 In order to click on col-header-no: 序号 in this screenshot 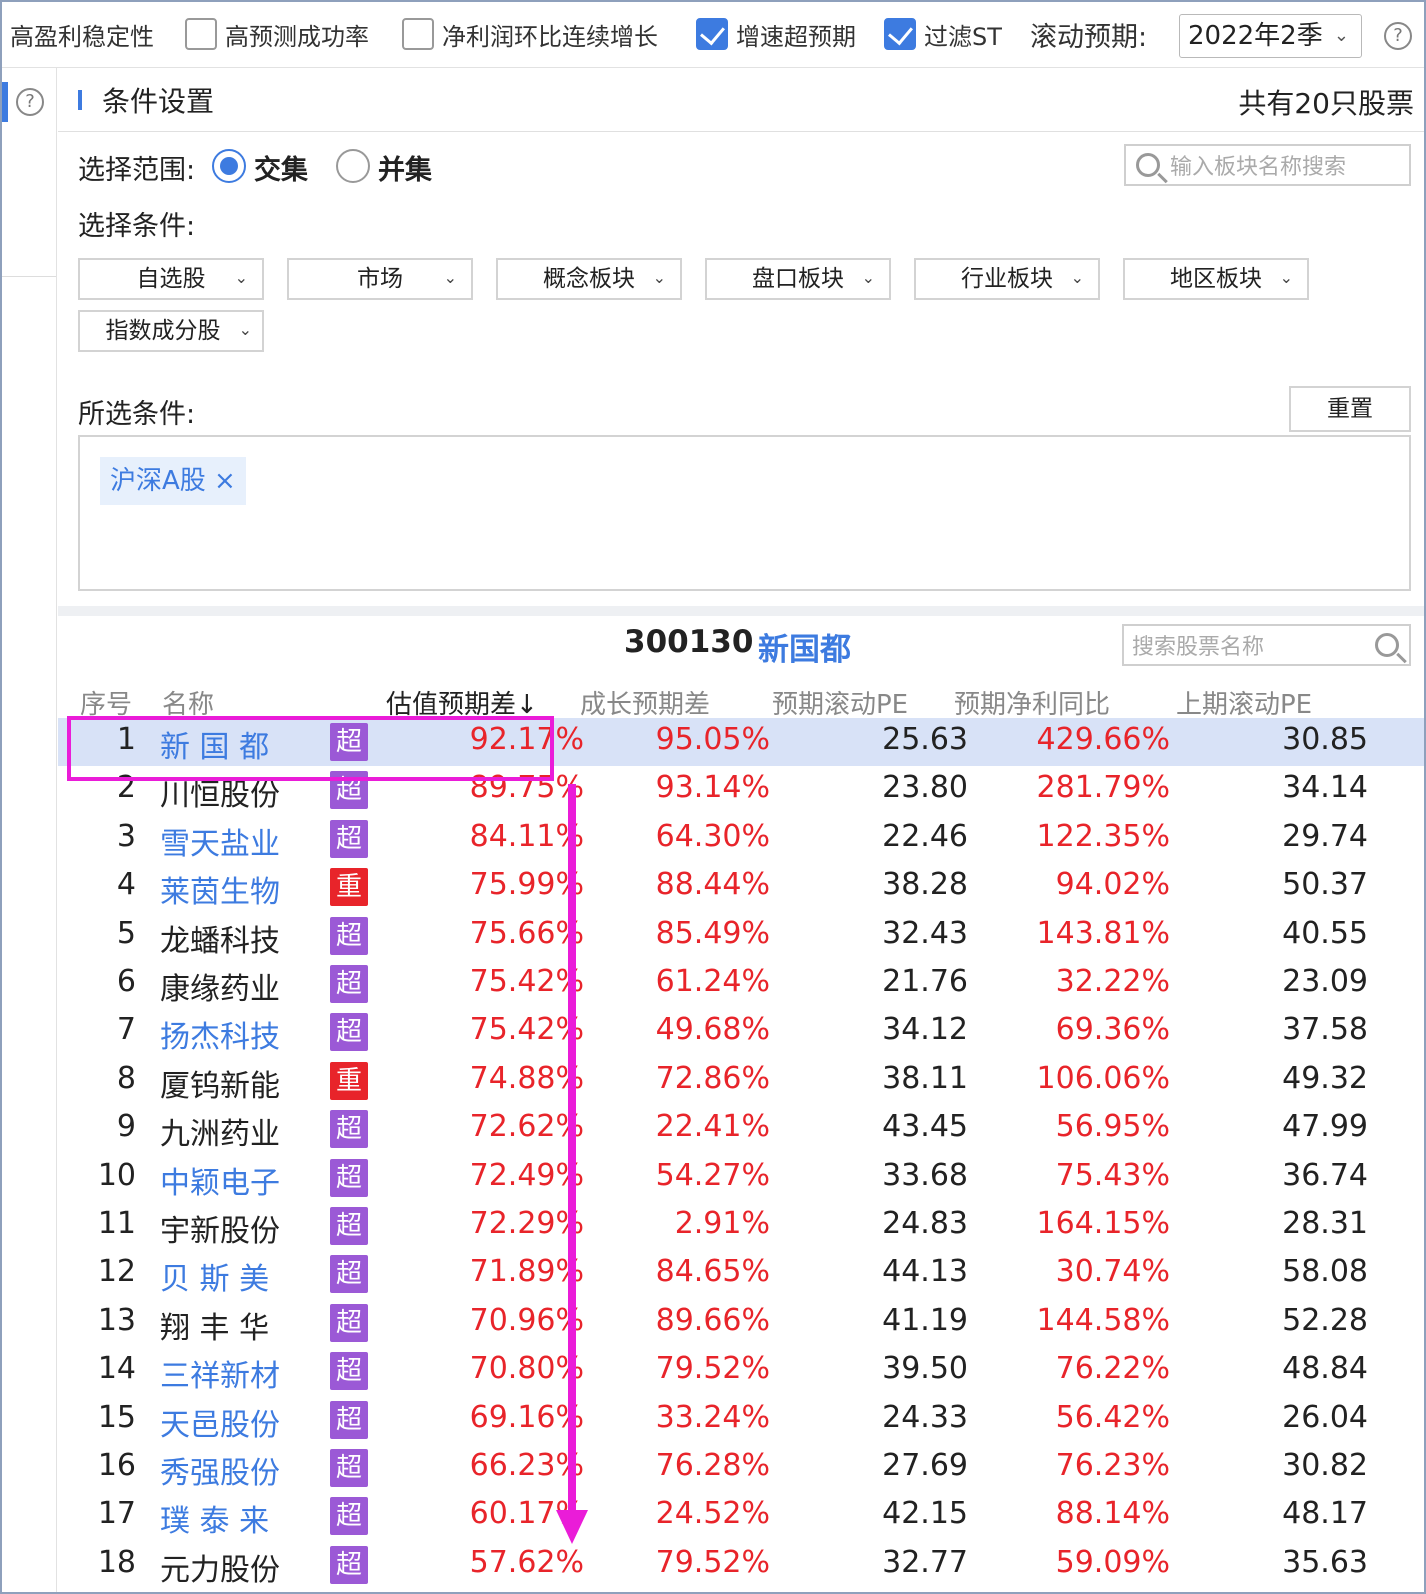, I will do `click(106, 702)`.